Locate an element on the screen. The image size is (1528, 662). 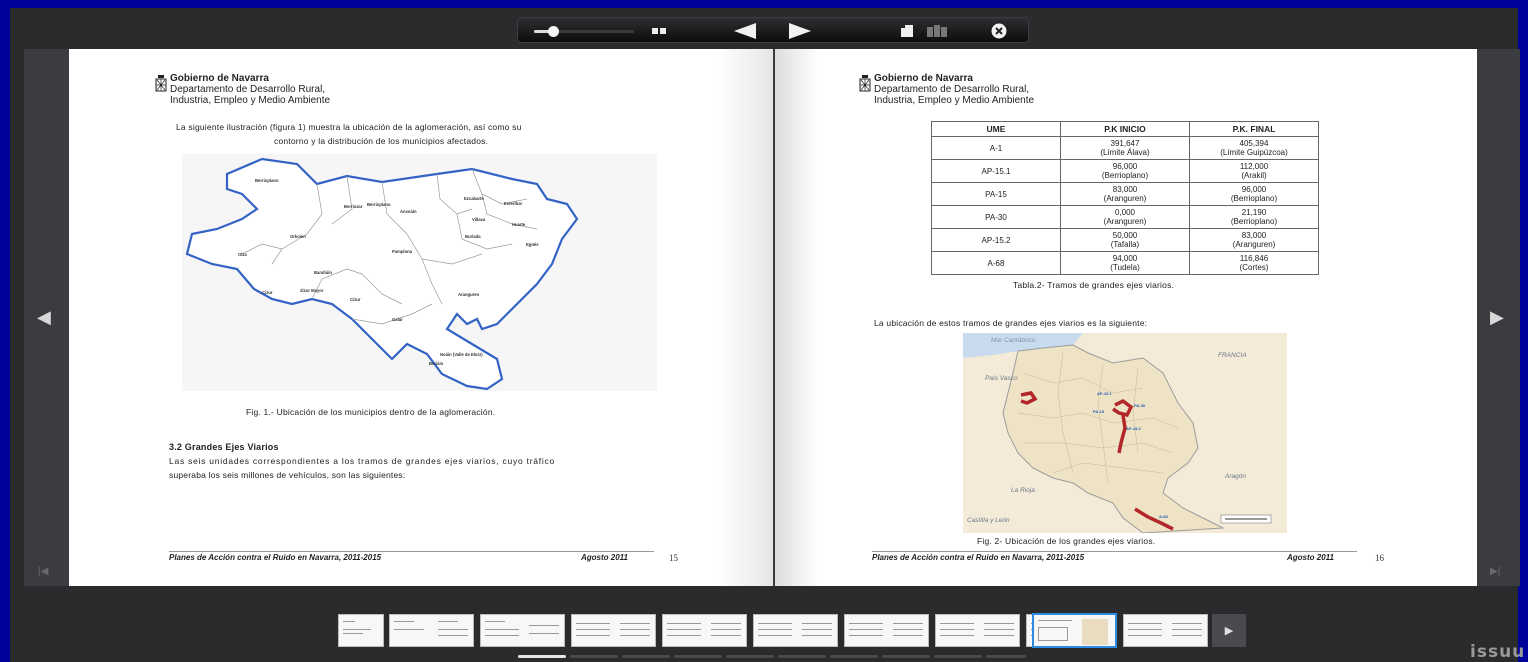
map-label-aranguren: Aranguren is located at coordinates (469, 294).